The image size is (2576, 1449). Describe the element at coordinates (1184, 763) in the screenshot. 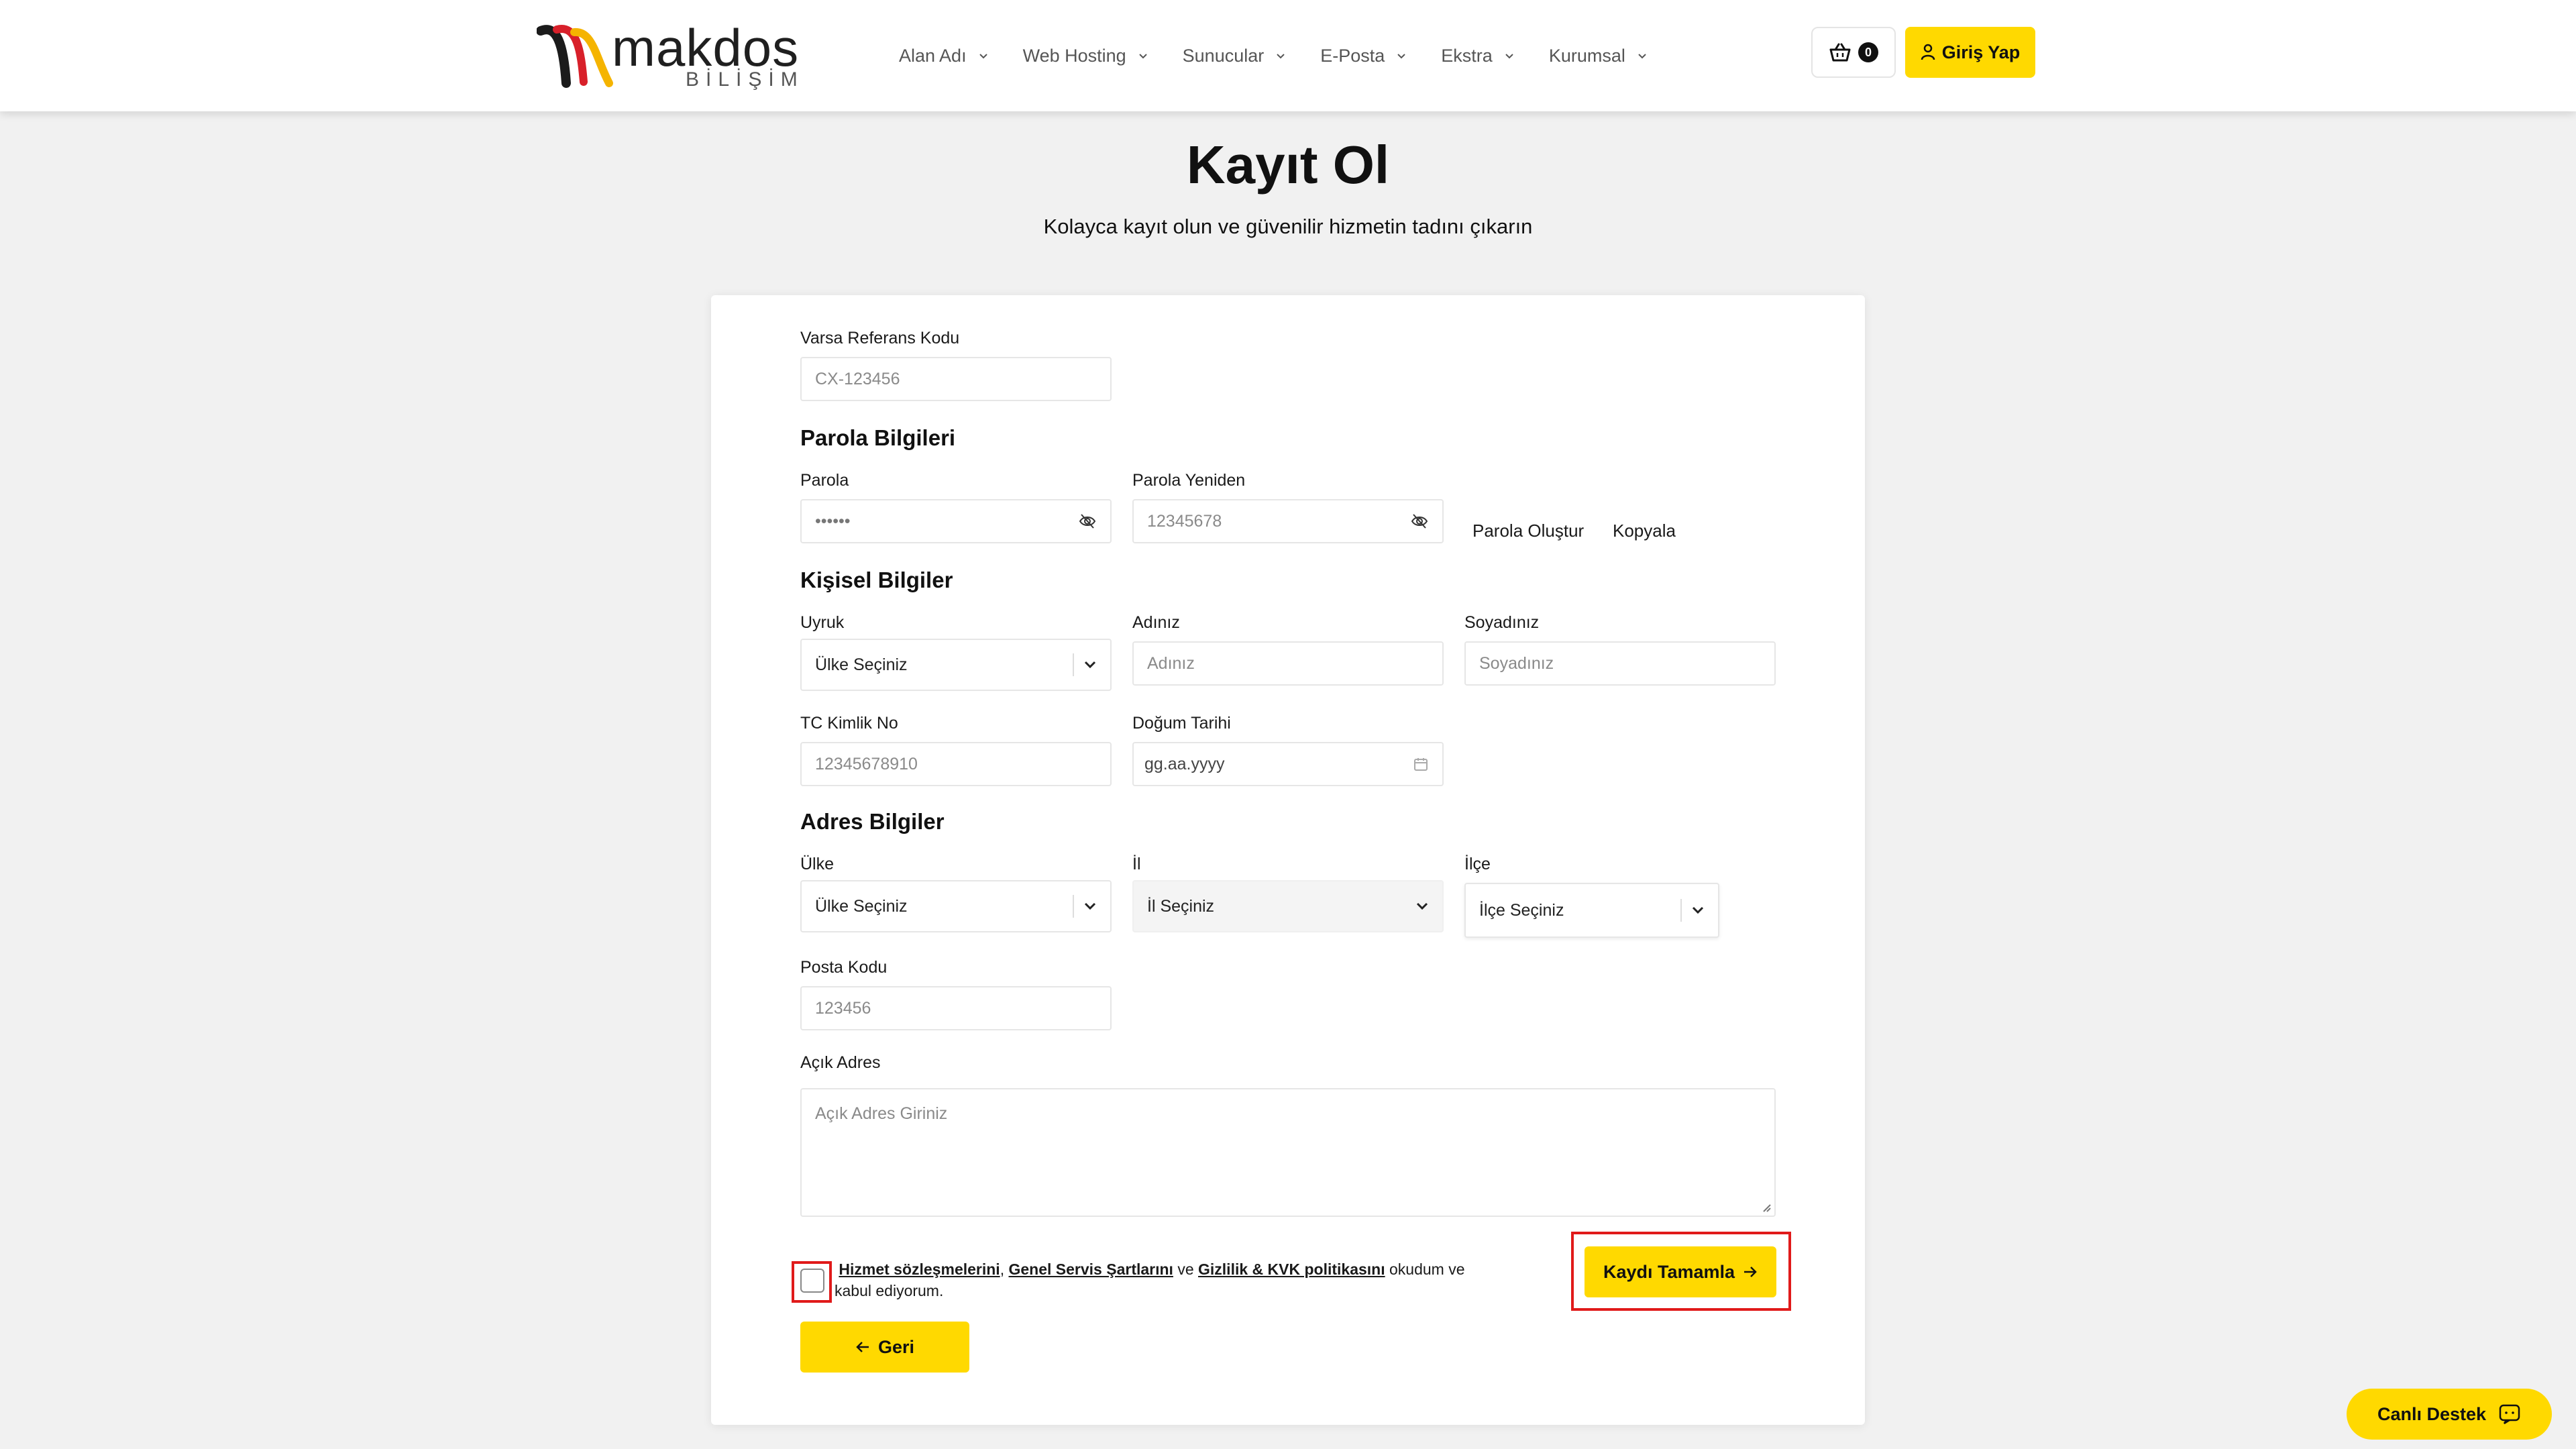

I see `birth-date-placeholder: gg.aa.yyyy` at that location.